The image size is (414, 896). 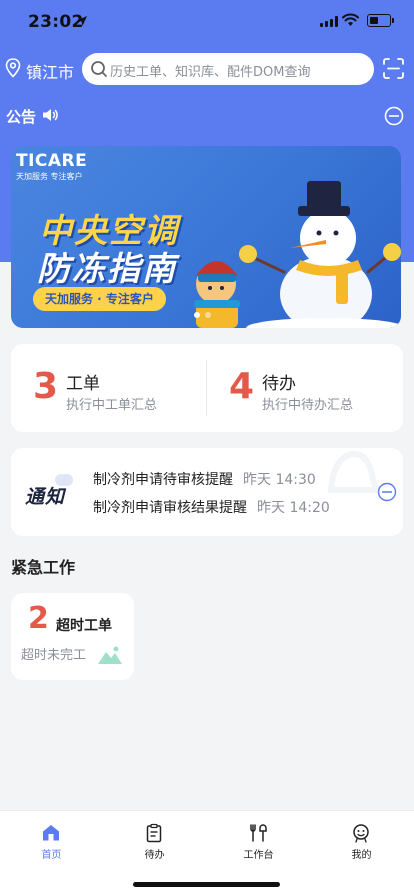 I want to click on snowman-illustration, so click(x=297, y=254).